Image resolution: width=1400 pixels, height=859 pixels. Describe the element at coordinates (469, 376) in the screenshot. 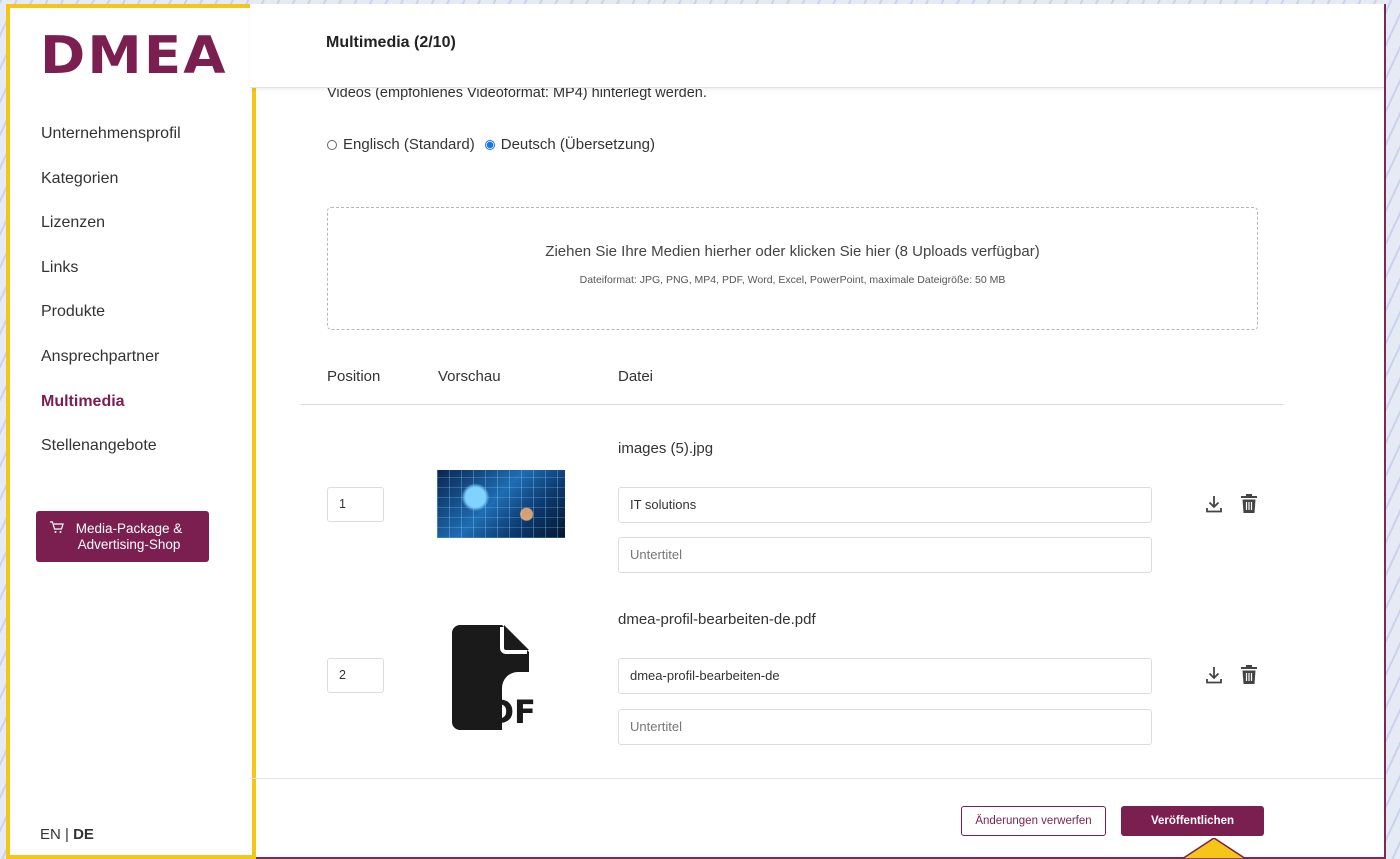

I see `column-header-vorschau: Vorschau` at that location.